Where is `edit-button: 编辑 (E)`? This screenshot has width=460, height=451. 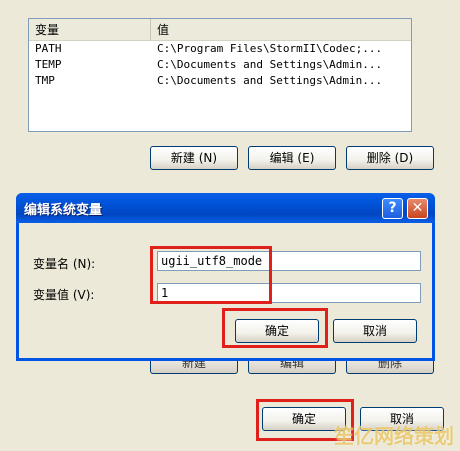
edit-button: 编辑 (E) is located at coordinates (292, 158).